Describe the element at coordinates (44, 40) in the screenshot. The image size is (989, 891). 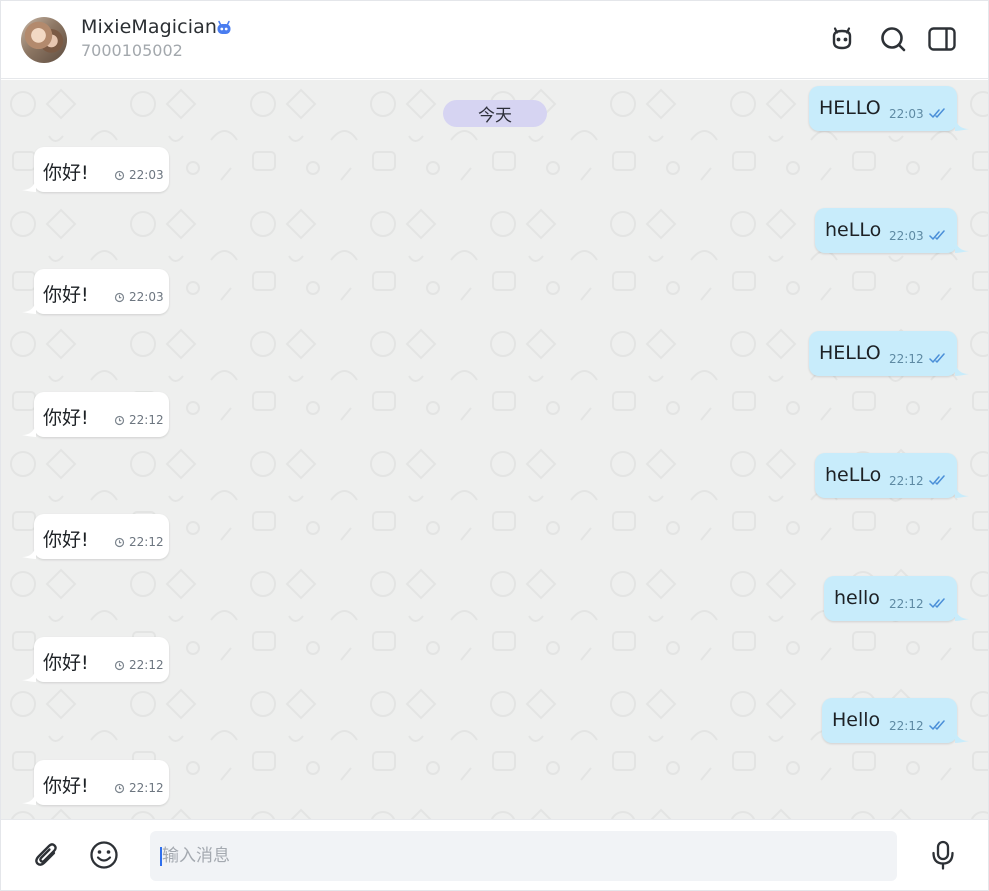
I see `avatar` at that location.